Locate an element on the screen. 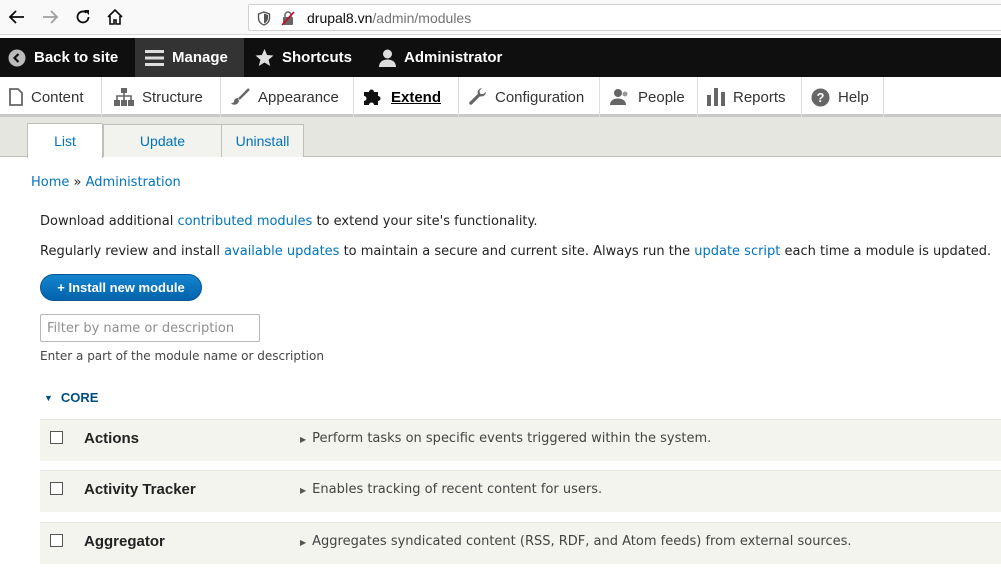 This screenshot has width=1001, height=576. administrator-tab: Administrator is located at coordinates (440, 57).